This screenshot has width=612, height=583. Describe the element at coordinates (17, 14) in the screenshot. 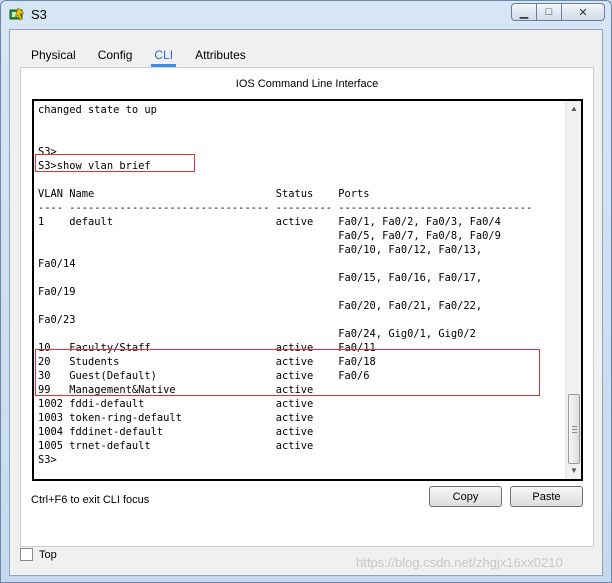

I see `packet-tracer-icon` at that location.